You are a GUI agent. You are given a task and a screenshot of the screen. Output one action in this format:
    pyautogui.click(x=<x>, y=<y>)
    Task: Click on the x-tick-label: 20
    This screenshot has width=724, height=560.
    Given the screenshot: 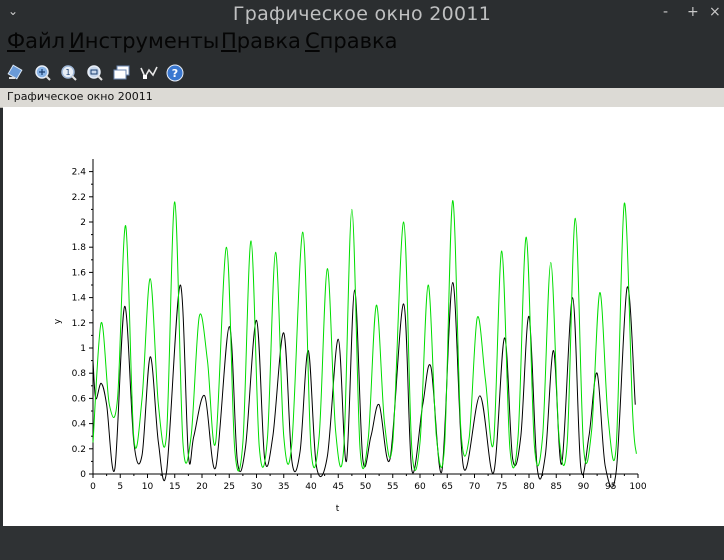 What is the action you would take?
    pyautogui.click(x=202, y=487)
    